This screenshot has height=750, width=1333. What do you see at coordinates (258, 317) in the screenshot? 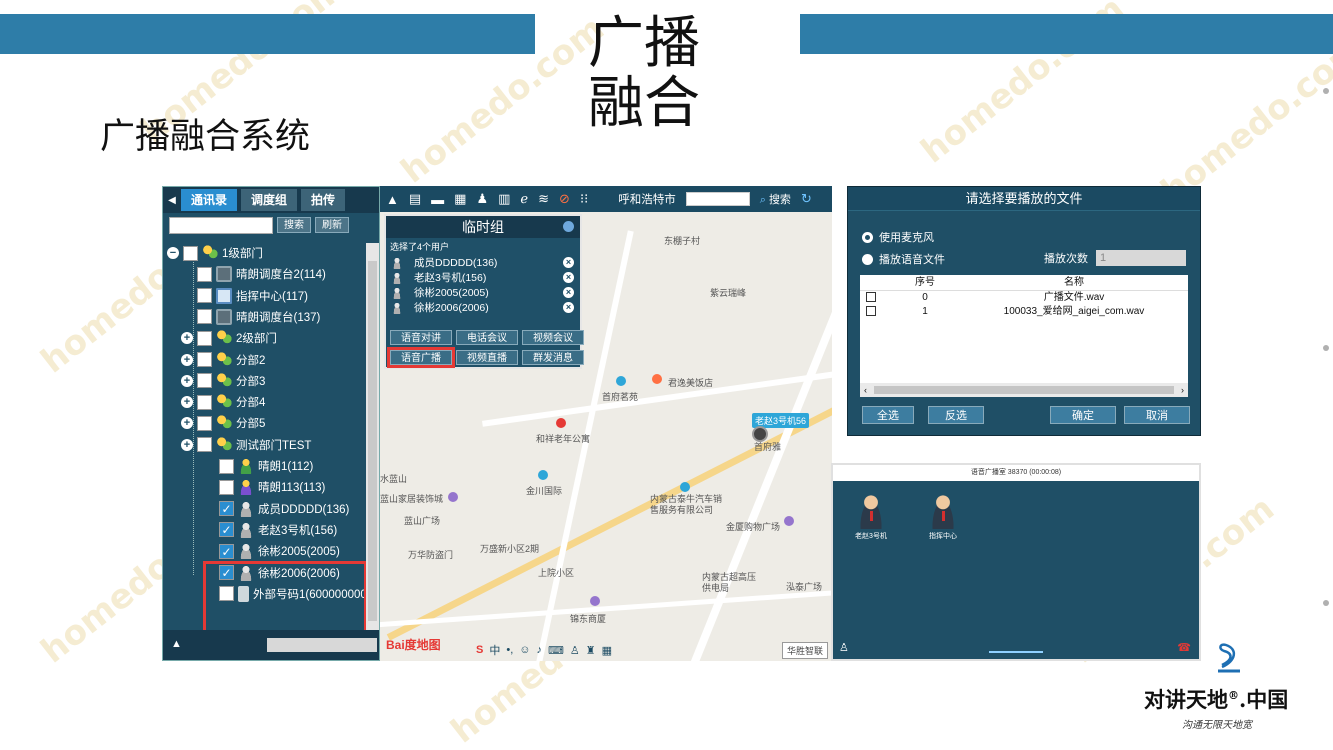
I see `tree-item: 晴朗调度台(137)` at bounding box center [258, 317].